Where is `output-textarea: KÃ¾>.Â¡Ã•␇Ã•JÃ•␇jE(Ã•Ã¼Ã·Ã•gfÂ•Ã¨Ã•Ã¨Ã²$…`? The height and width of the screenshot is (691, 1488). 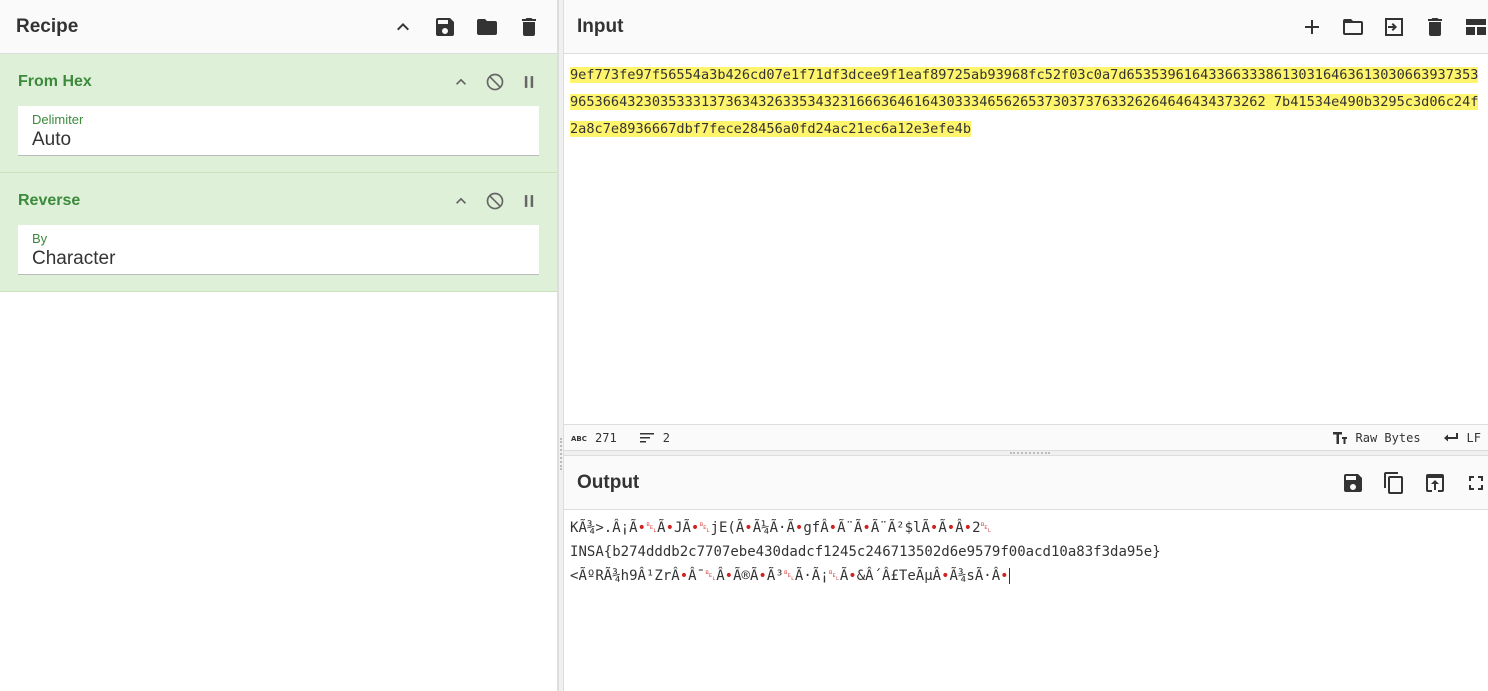
output-textarea: KÃ¾>.Â¡Ã•␇Ã•JÃ•␇jE(Ã•Ã¼Ã·Ã•gfÂ•Ã¨Ã•Ã¨Ã²$… is located at coordinates (1026, 552).